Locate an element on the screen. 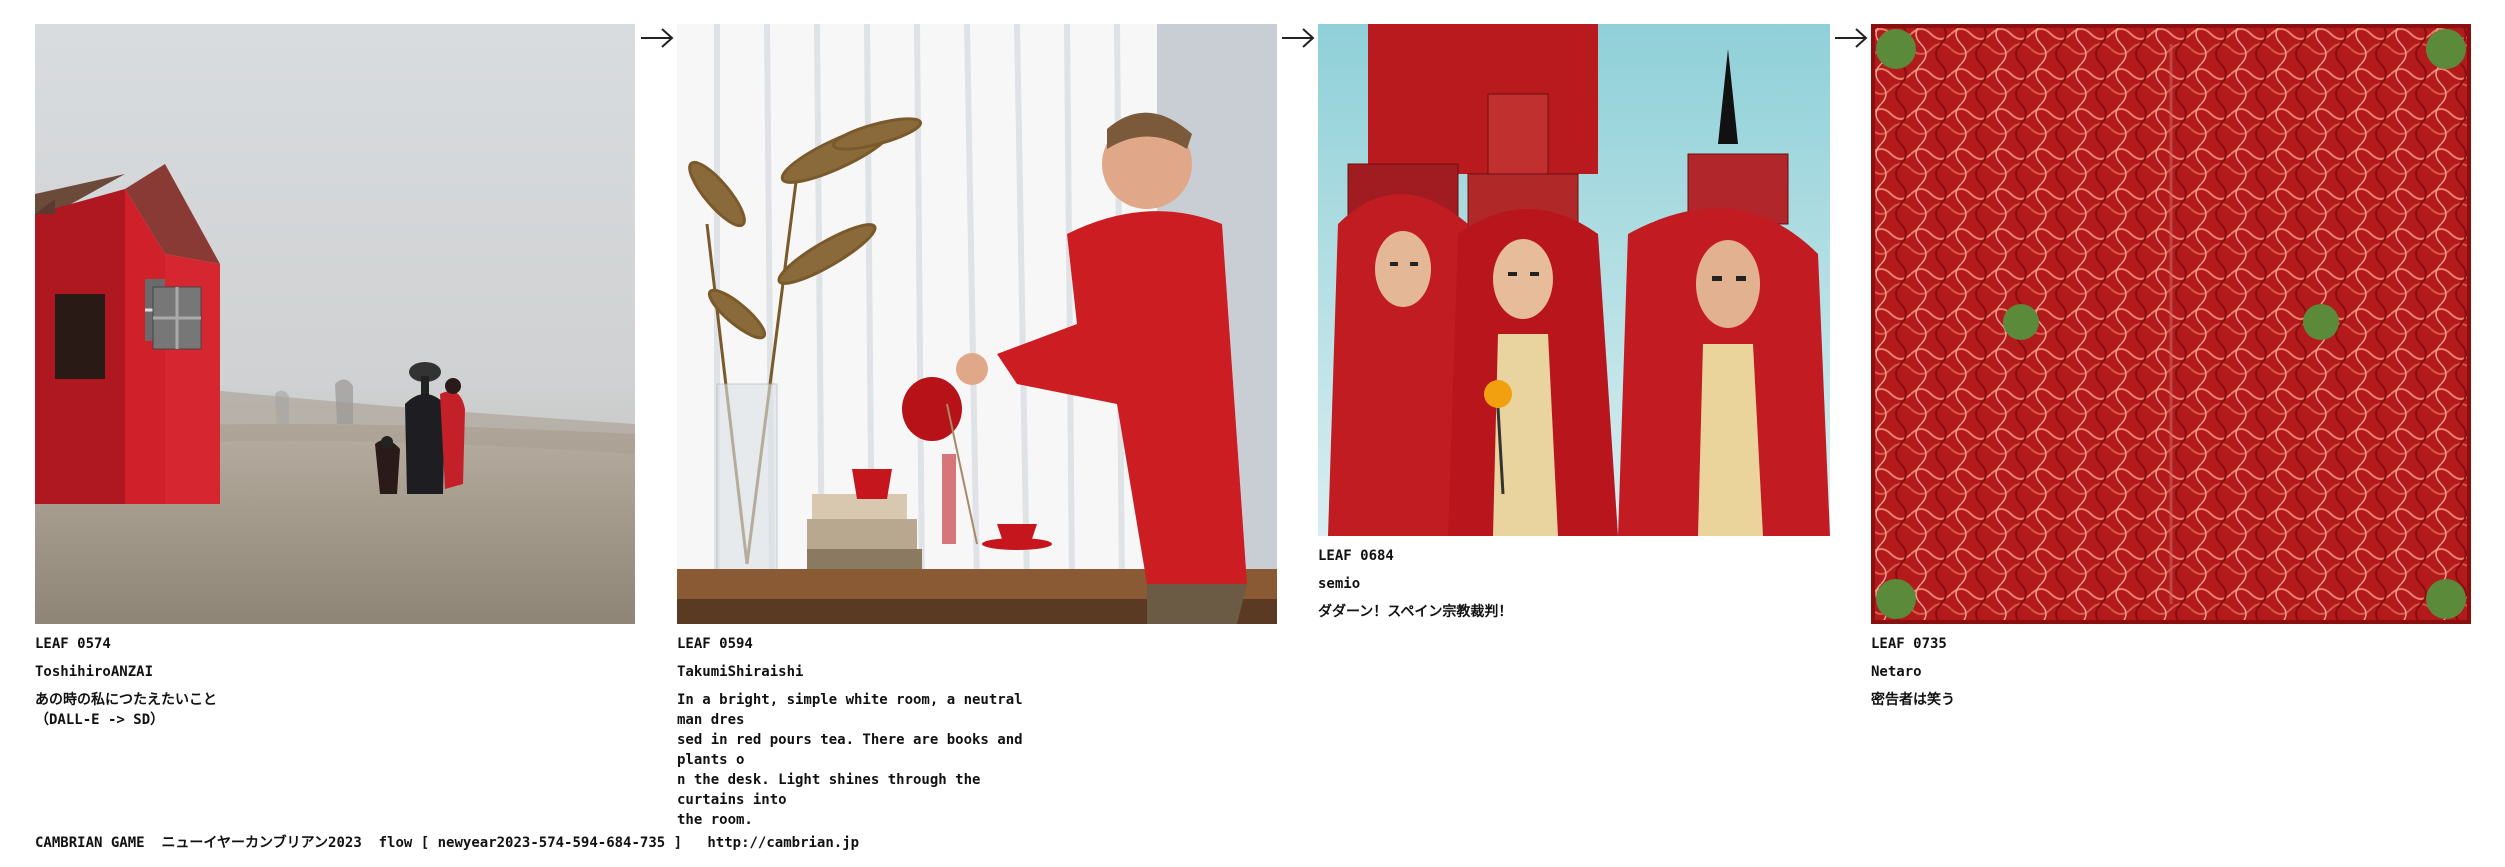  footer-game-title: CAMBRIAN GAME is located at coordinates (90, 843).